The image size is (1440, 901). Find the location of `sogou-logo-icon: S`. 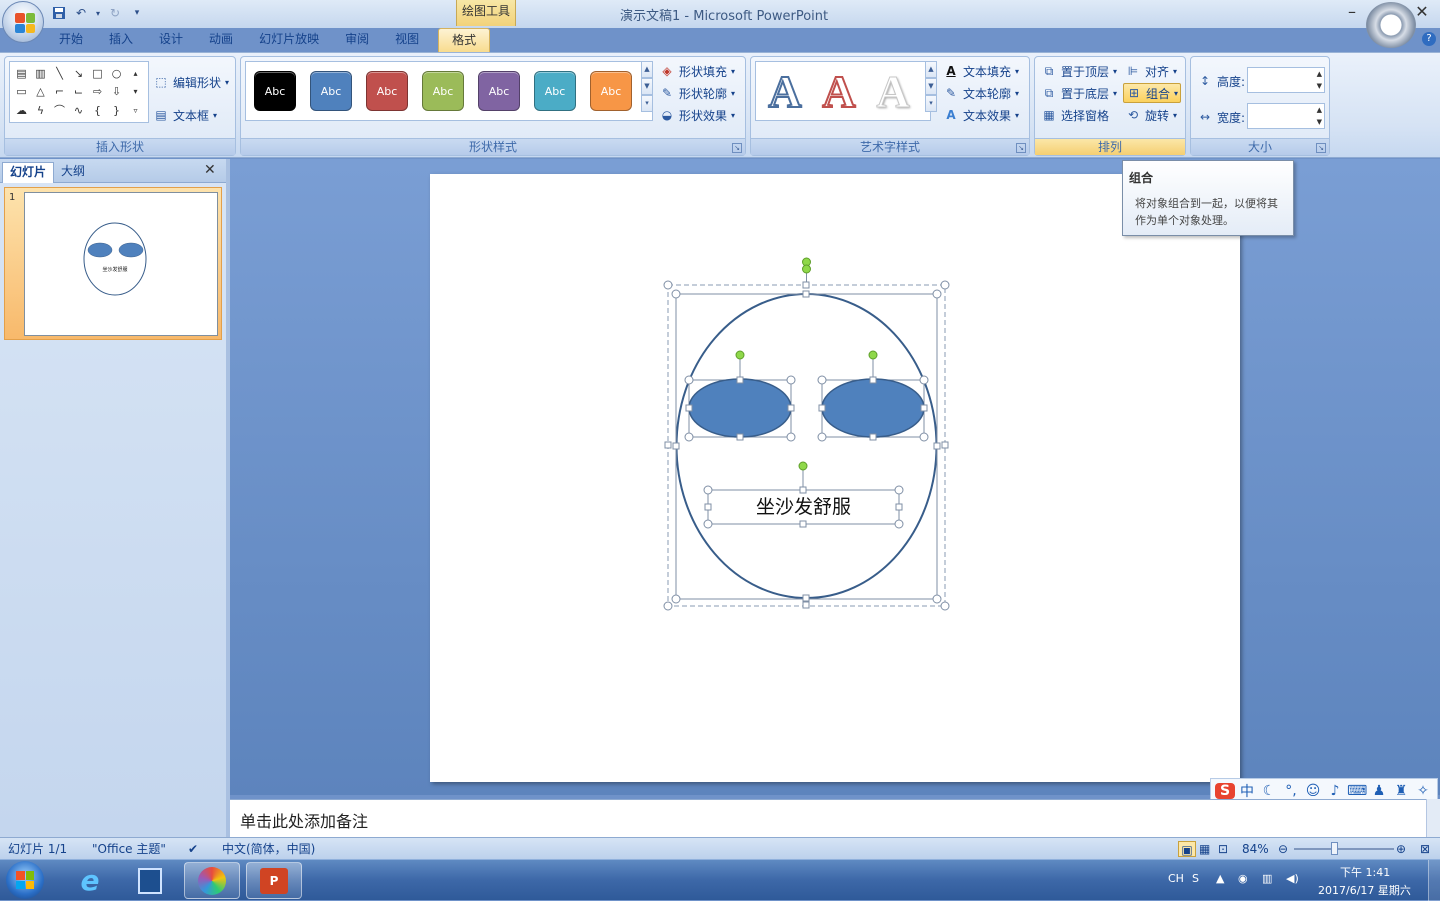

sogou-logo-icon: S is located at coordinates (1225, 791).